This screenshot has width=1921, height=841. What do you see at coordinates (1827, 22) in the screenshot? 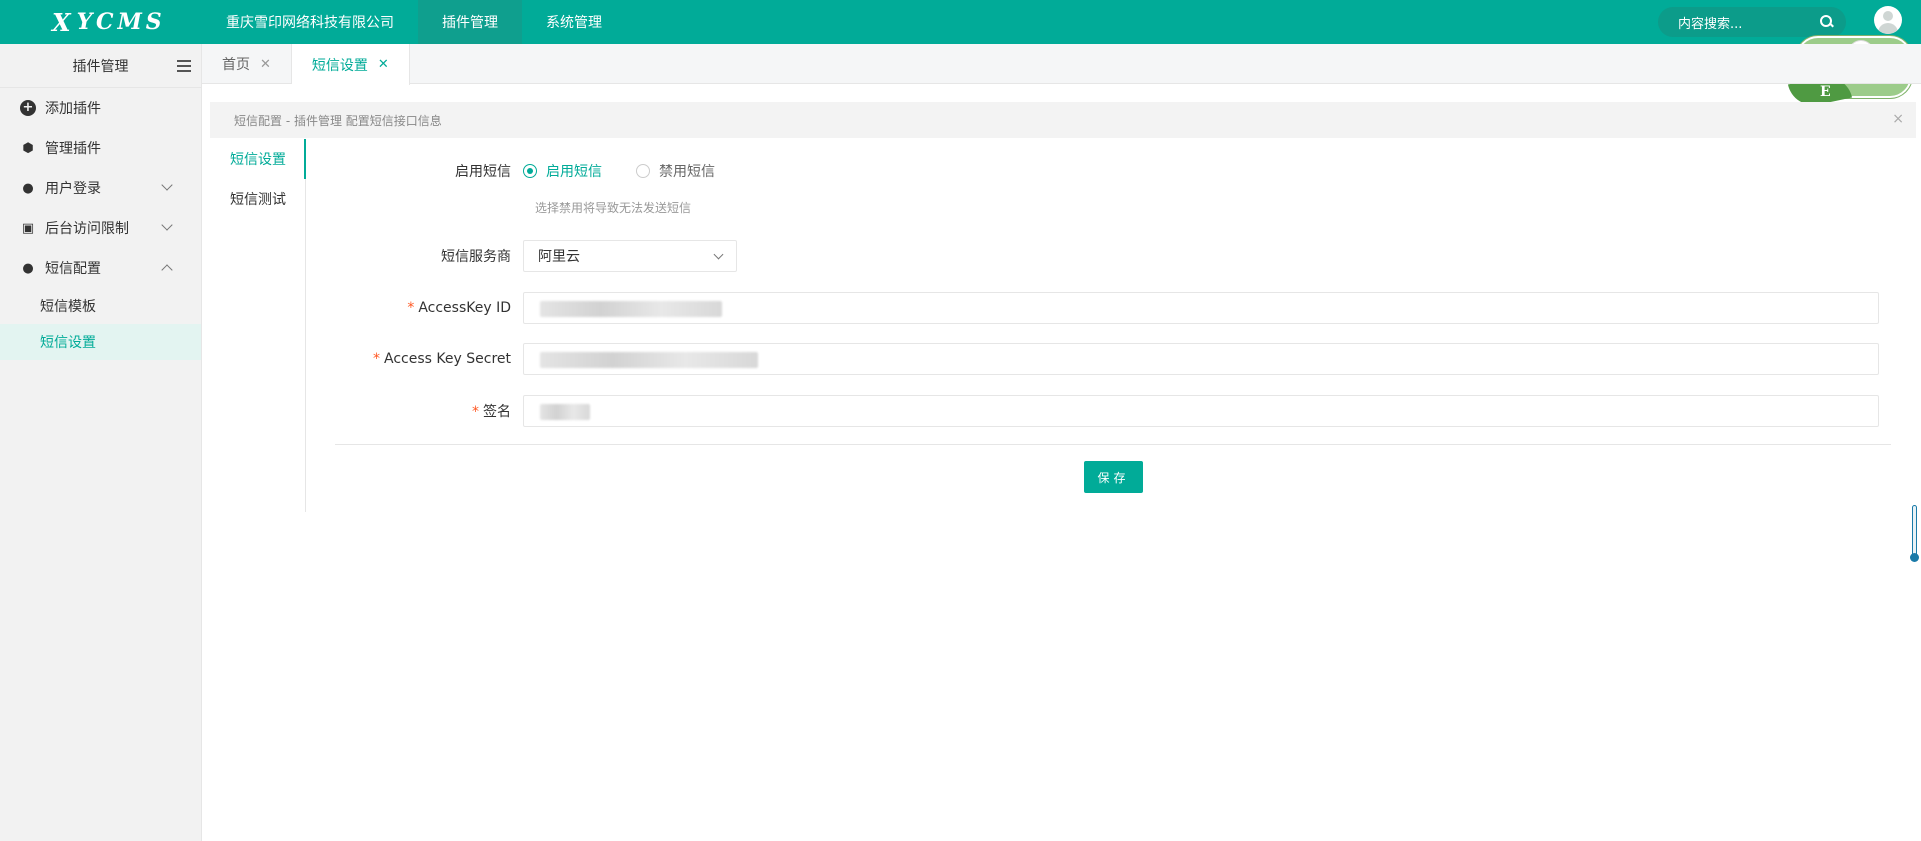
I see `search-icon` at bounding box center [1827, 22].